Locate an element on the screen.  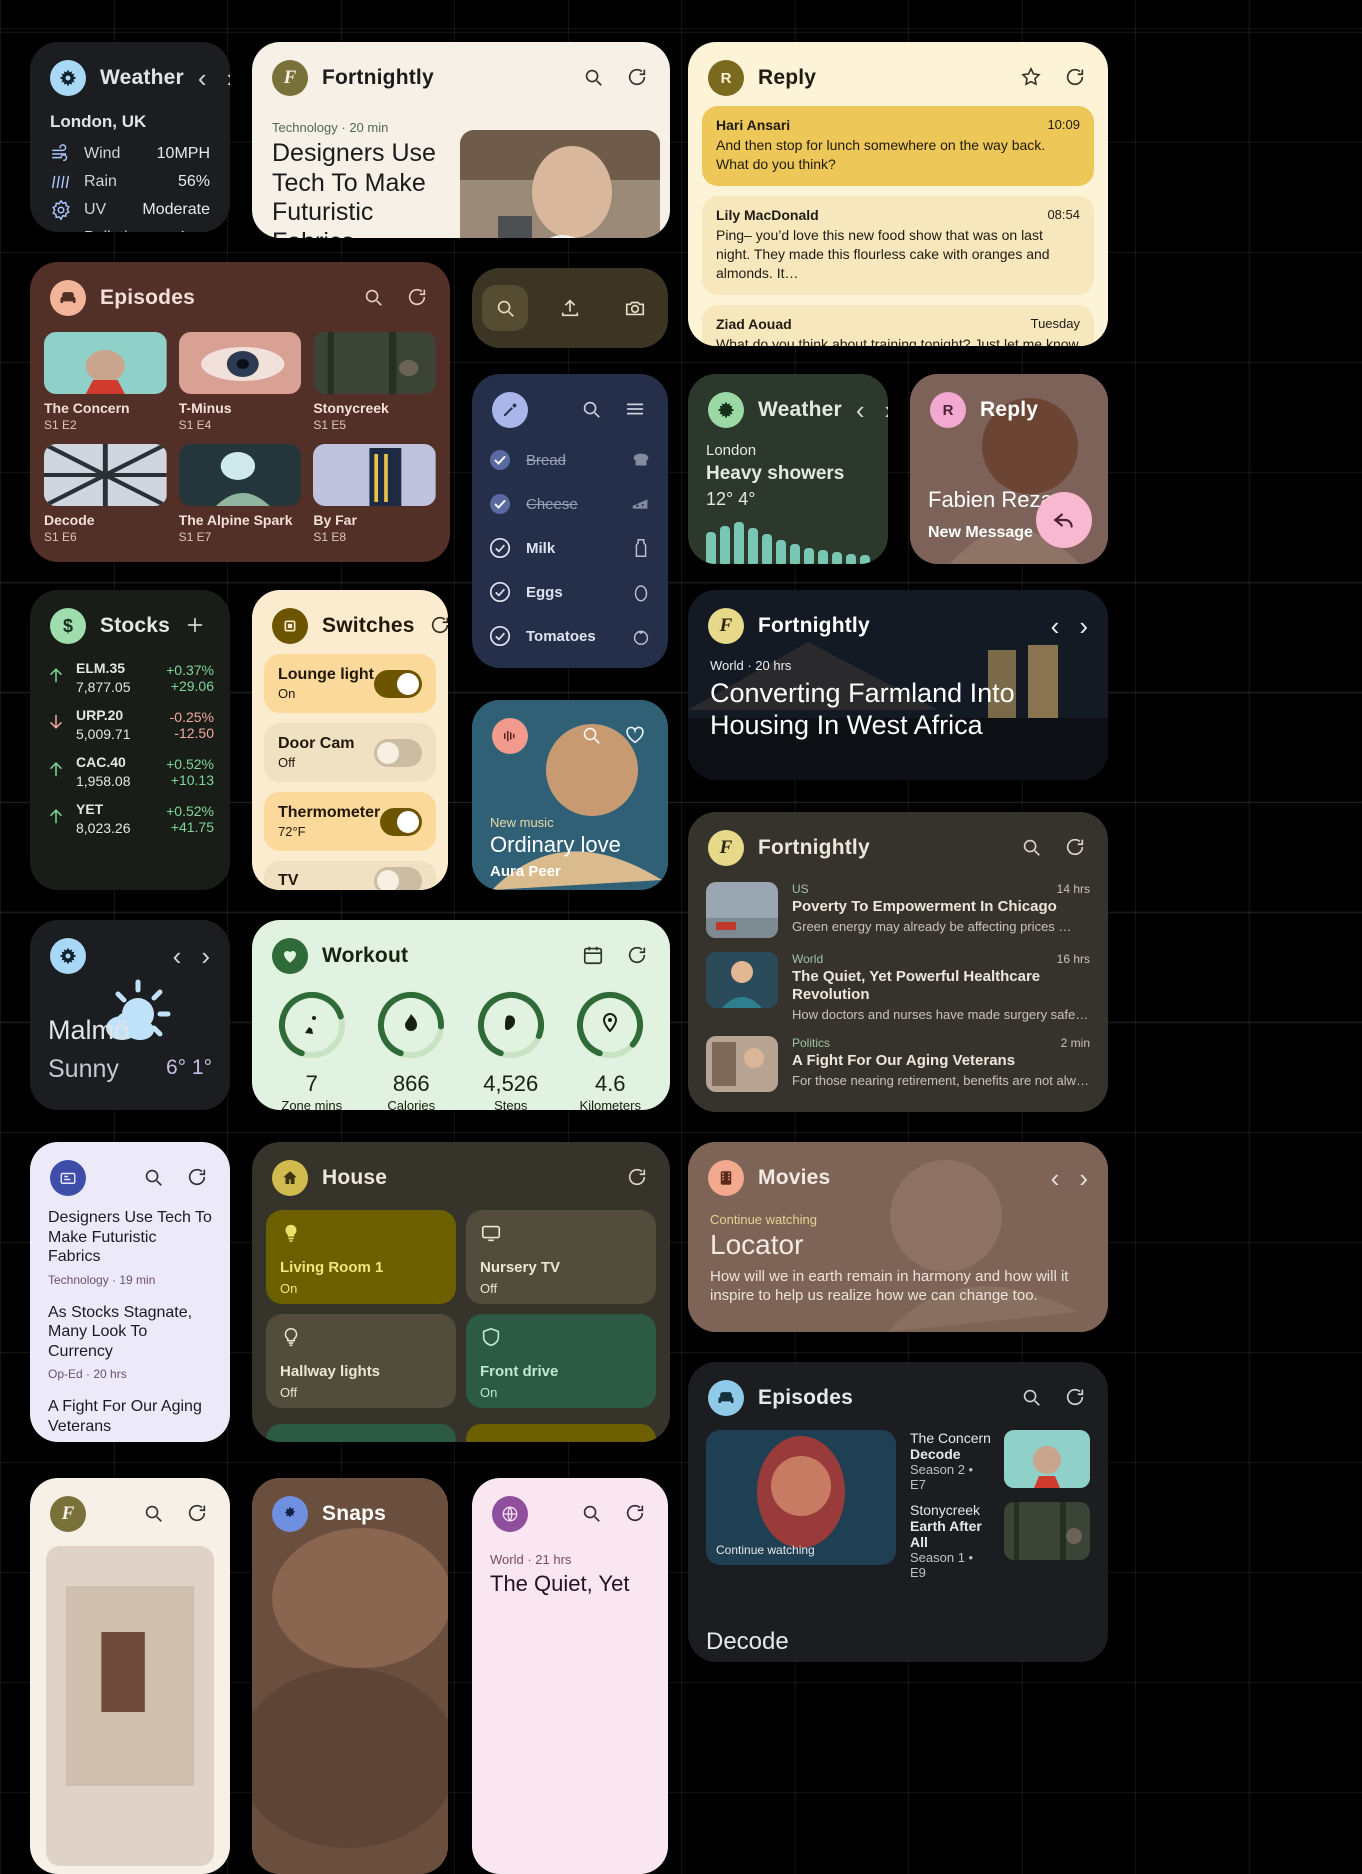
widget-weather-london-forecast: Weather ‹ › London Heavy showers 12° 4° is located at coordinates (788, 469).